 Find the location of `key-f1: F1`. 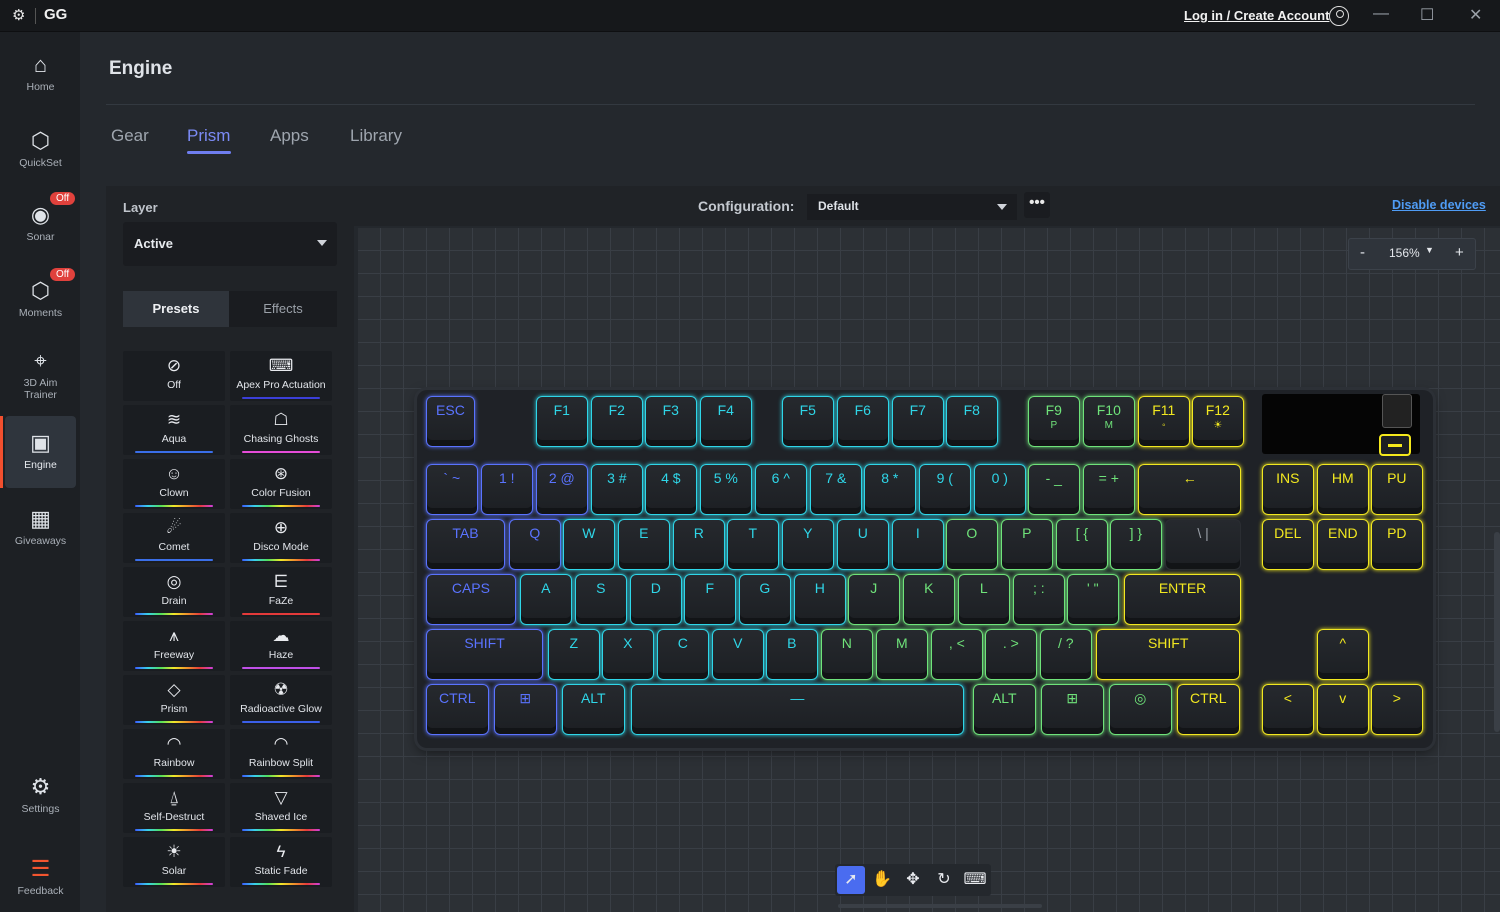

key-f1: F1 is located at coordinates (562, 421).